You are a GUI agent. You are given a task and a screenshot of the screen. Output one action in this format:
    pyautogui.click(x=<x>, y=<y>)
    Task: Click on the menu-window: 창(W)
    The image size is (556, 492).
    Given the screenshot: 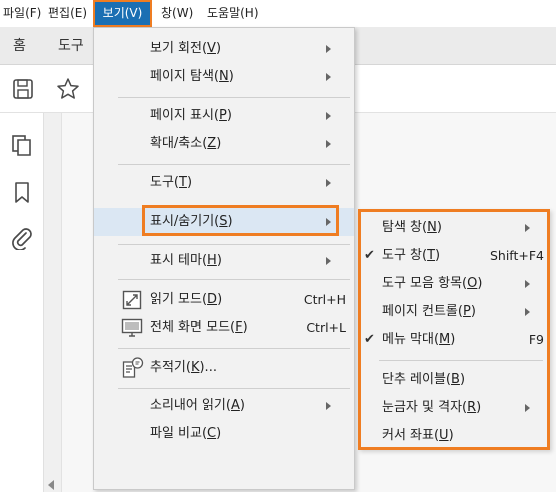 What is the action you would take?
    pyautogui.click(x=177, y=13)
    